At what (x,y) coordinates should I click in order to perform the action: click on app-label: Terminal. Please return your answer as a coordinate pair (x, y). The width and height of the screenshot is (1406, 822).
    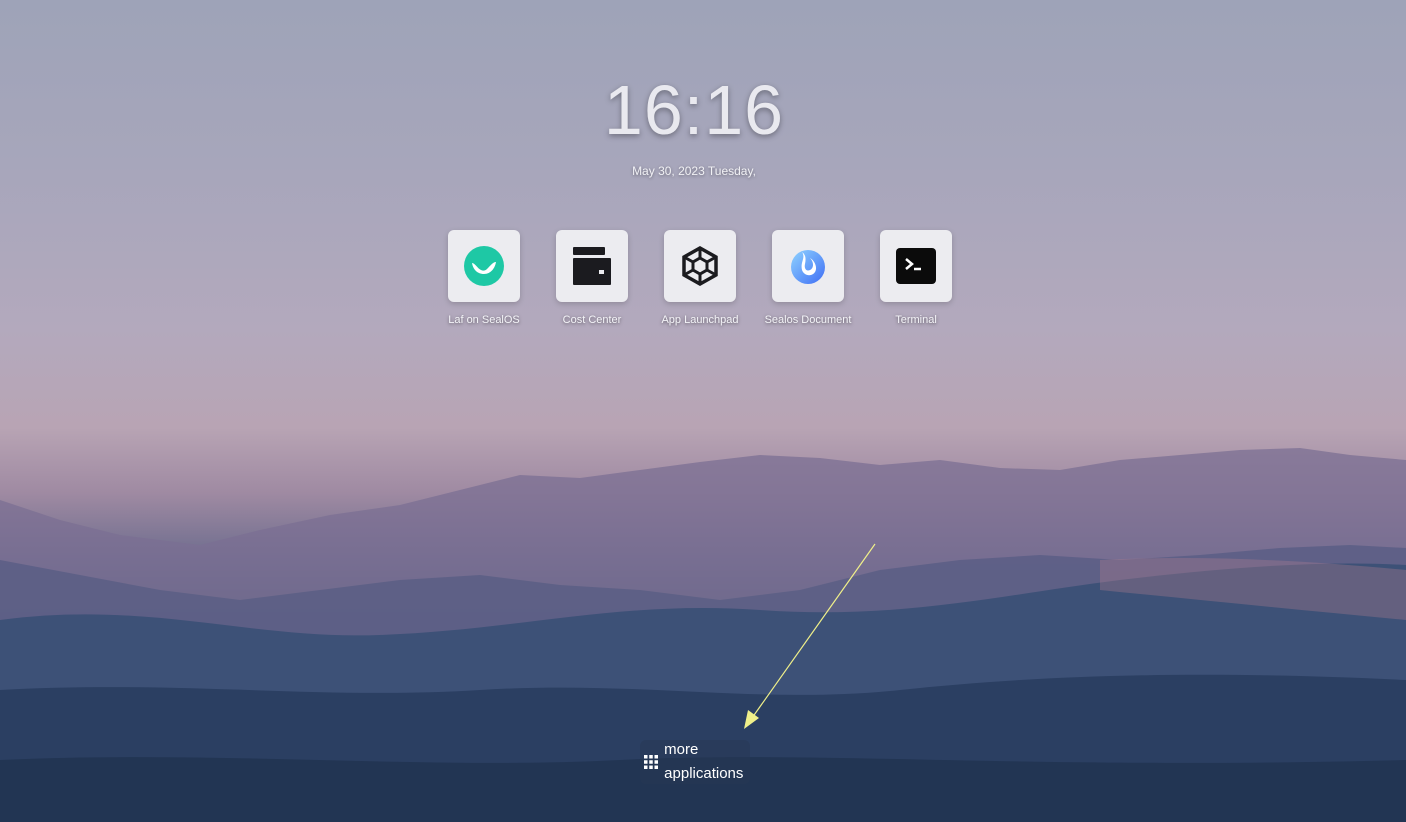
    Looking at the image, I should click on (916, 320).